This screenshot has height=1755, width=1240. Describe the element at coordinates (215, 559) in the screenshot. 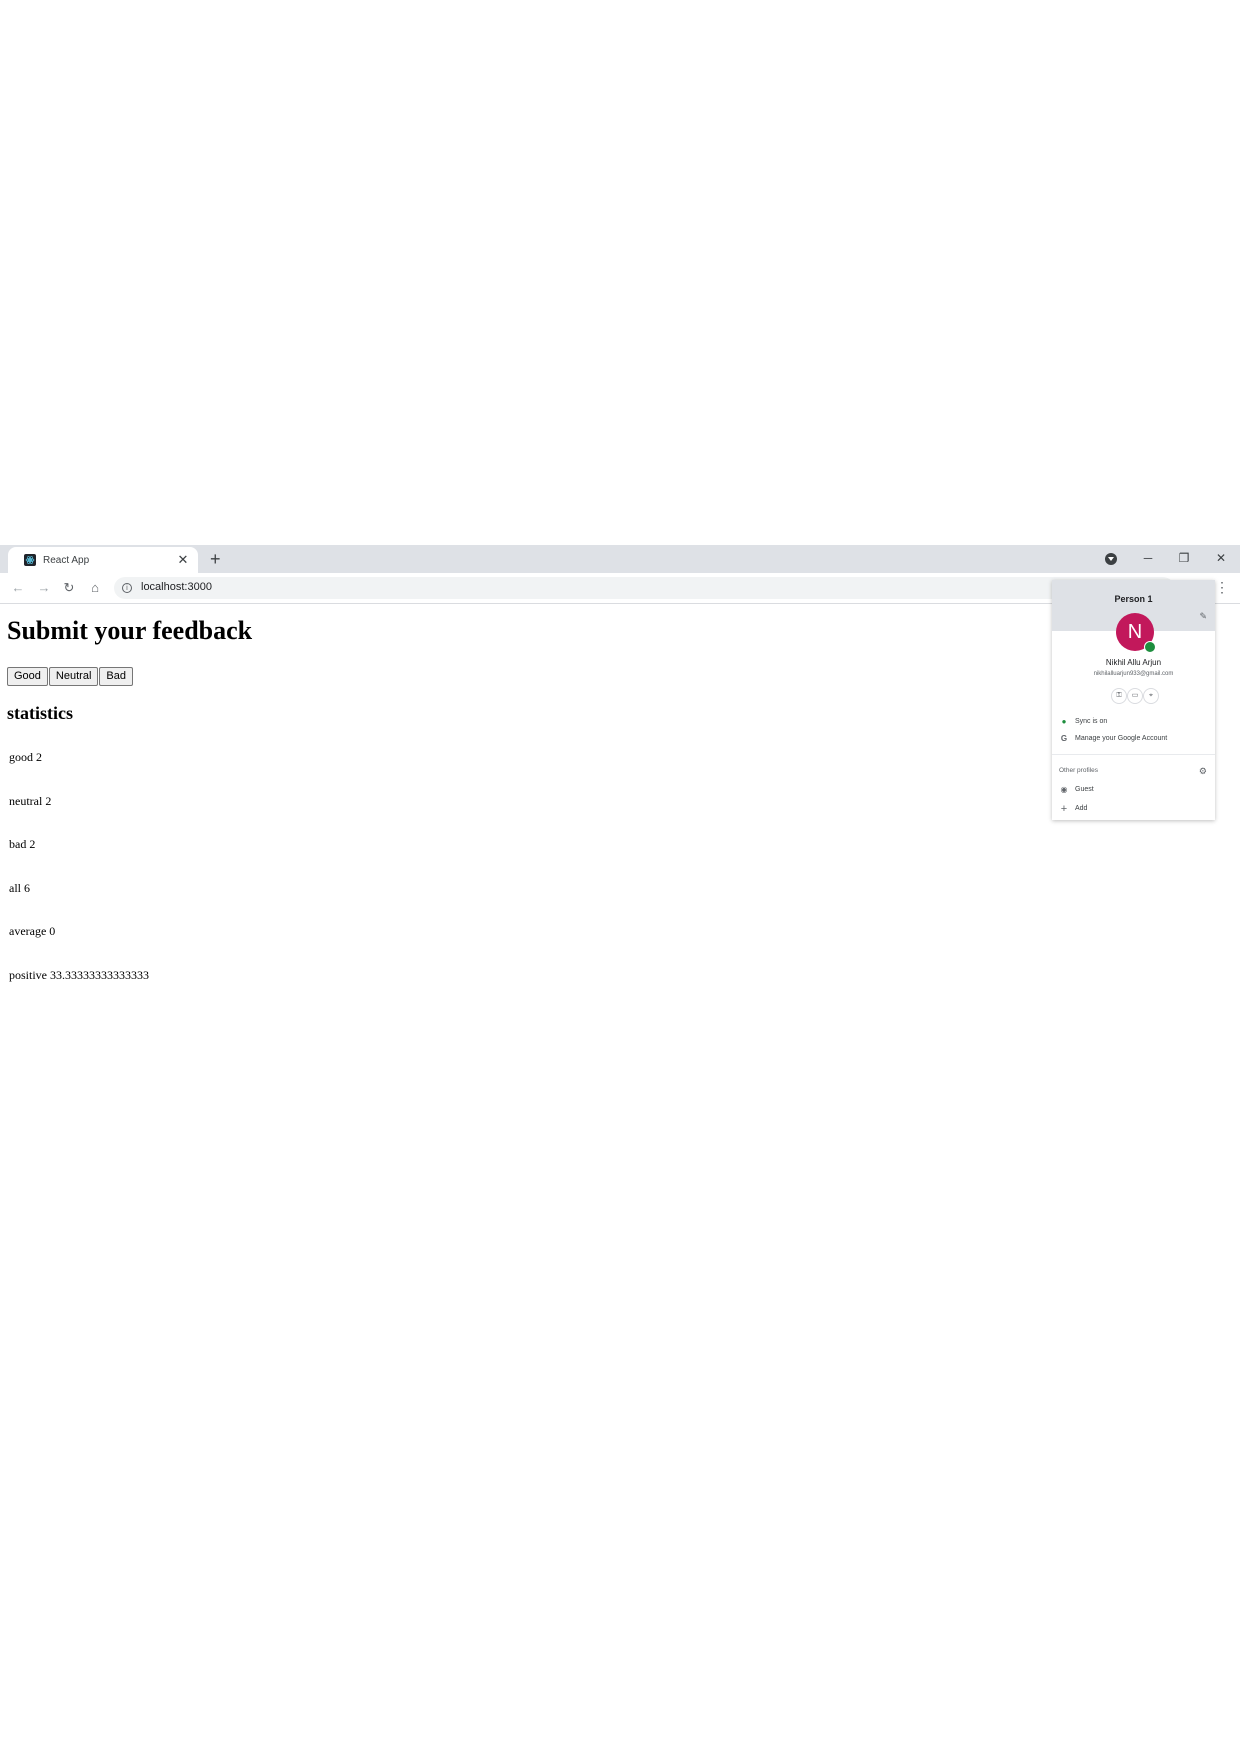

I see `new-tab-button: +` at that location.